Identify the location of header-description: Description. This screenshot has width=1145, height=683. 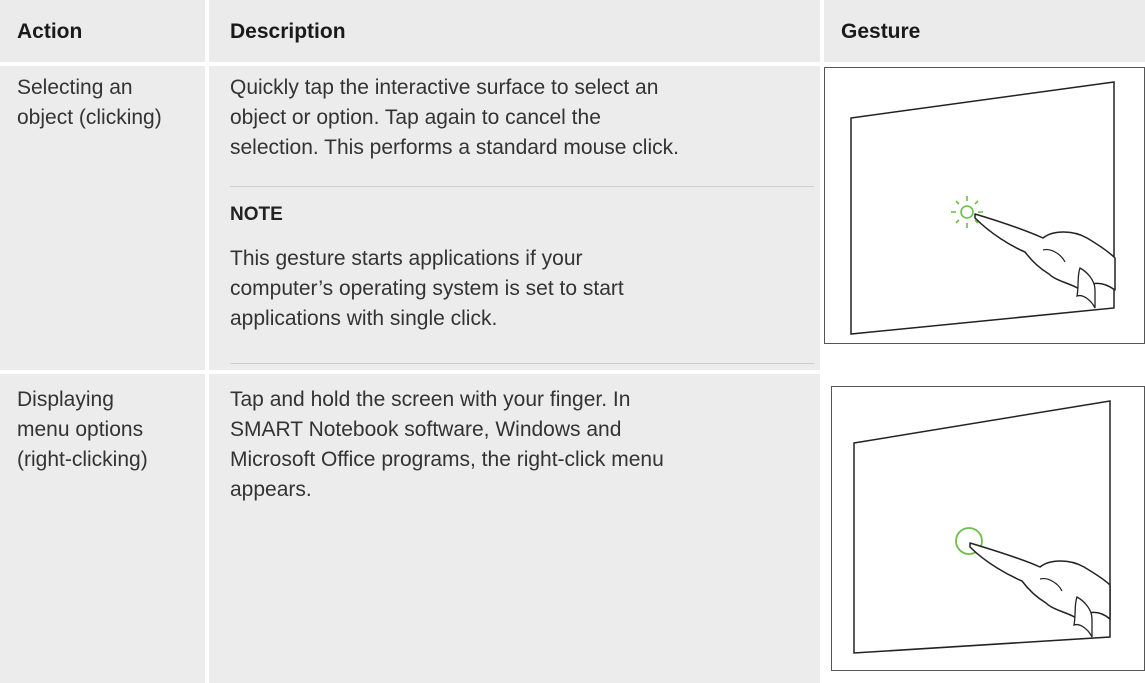
(514, 31).